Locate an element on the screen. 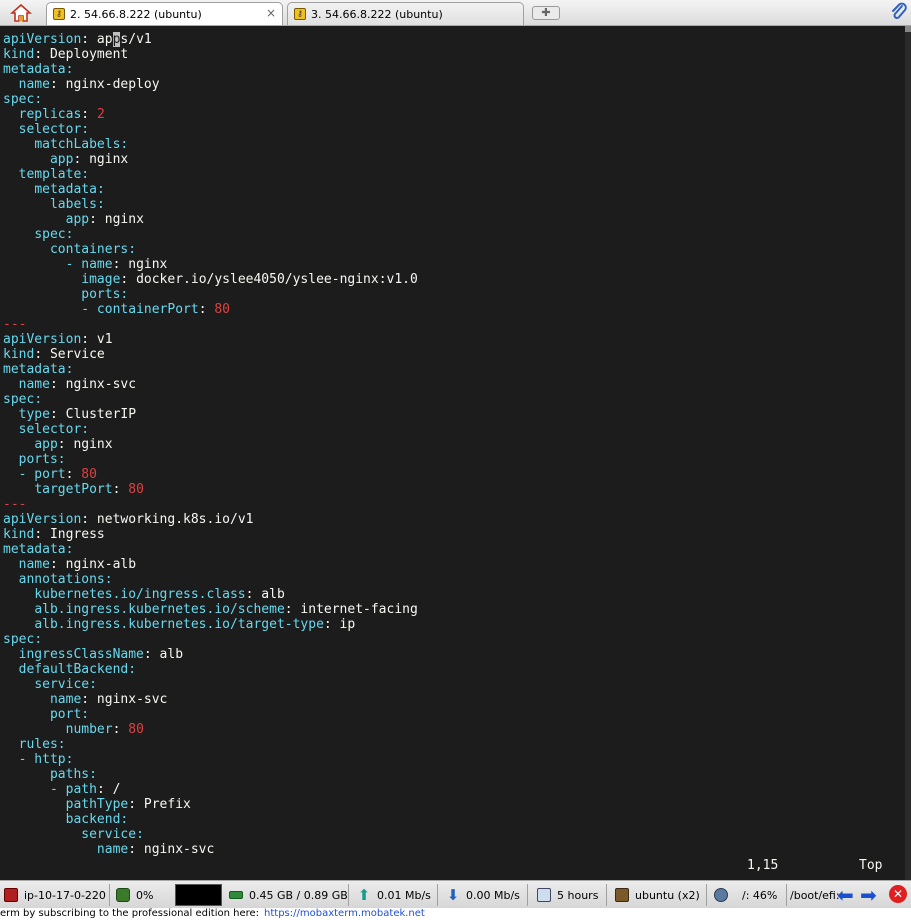 This screenshot has height=920, width=911. download-indicator: ⬇ 0.00 Mb/s is located at coordinates (483, 895).